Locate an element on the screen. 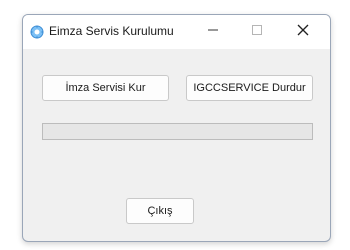  exit-button: Çıkış is located at coordinates (160, 211).